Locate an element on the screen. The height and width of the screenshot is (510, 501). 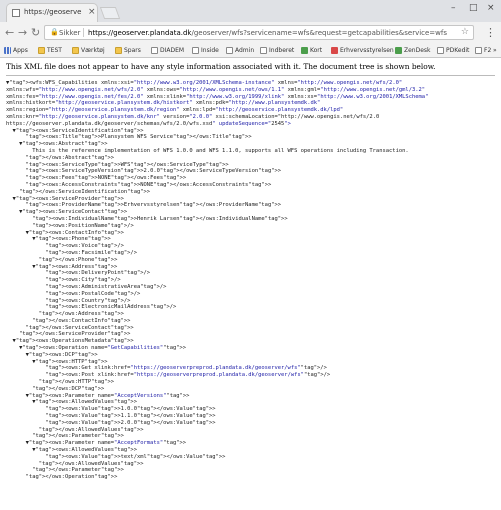
xml-line: "tag"></ows:ServiceProvider"tag">> is located at coordinates (75, 334).